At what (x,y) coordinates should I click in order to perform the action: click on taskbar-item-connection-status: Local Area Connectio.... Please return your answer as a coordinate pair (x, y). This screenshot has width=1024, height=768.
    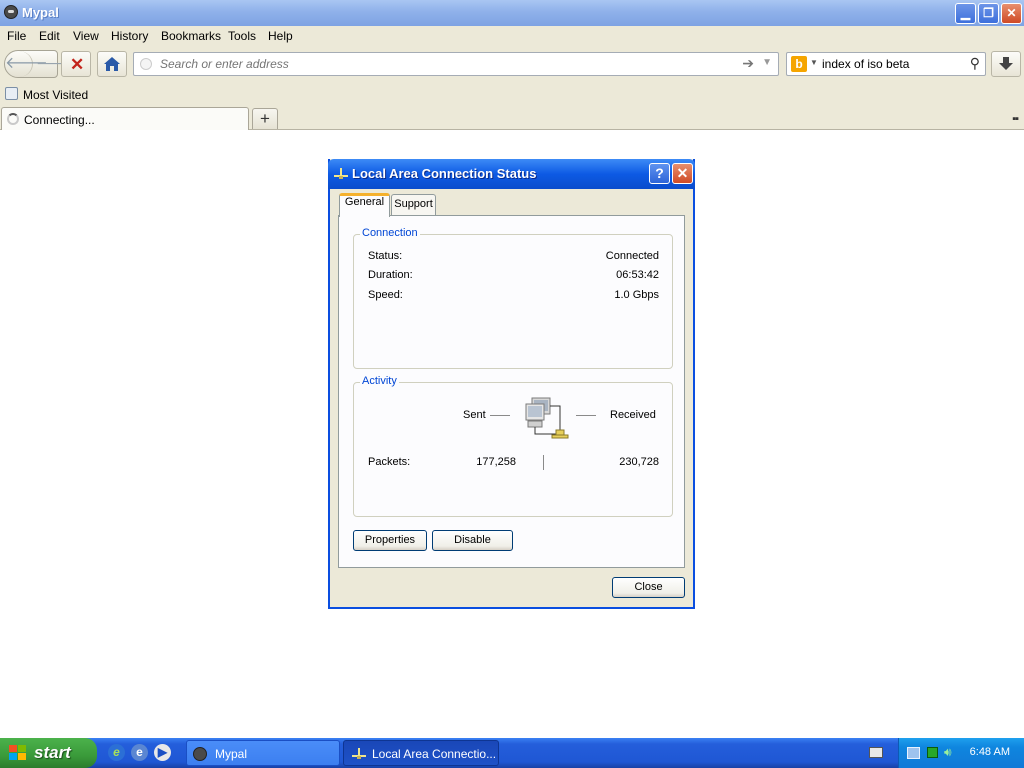
    Looking at the image, I should click on (421, 753).